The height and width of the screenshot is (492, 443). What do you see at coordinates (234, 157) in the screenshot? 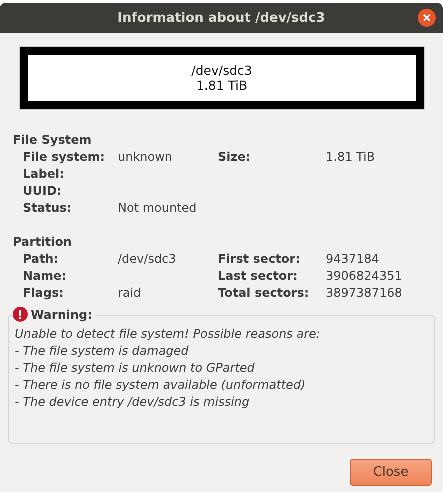
I see `field-label: Size:` at bounding box center [234, 157].